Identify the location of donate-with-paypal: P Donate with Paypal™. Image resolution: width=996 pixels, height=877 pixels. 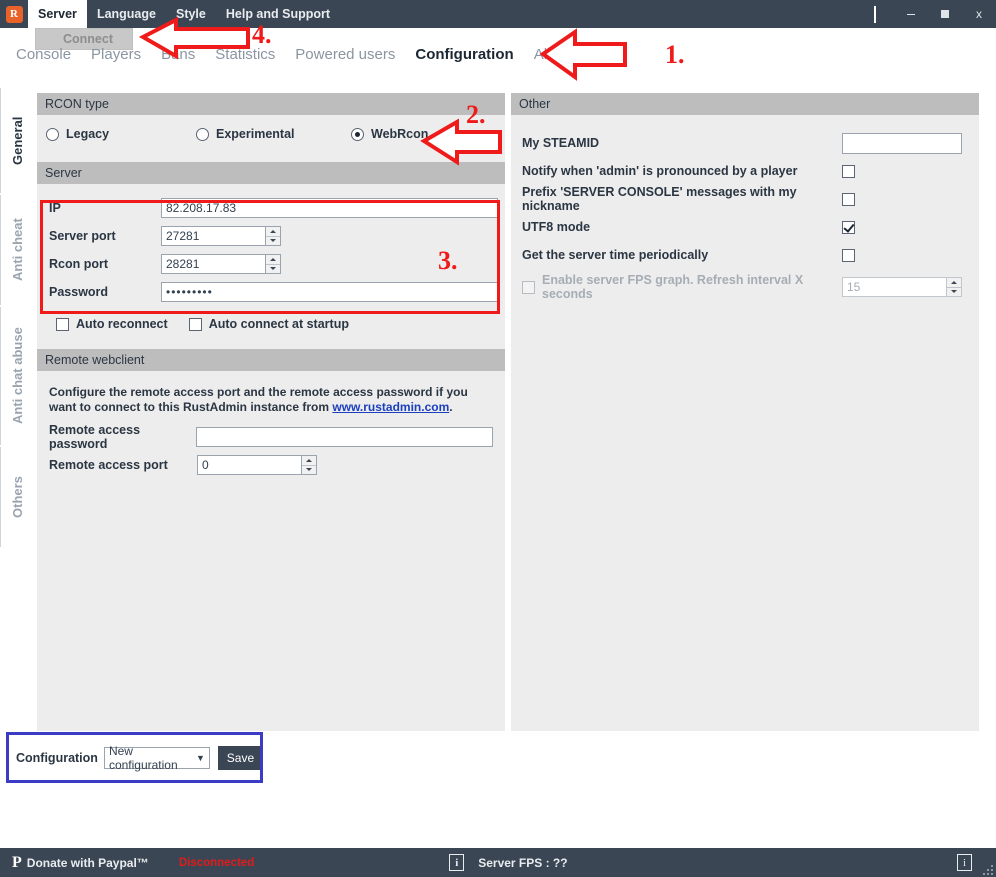
(74, 862).